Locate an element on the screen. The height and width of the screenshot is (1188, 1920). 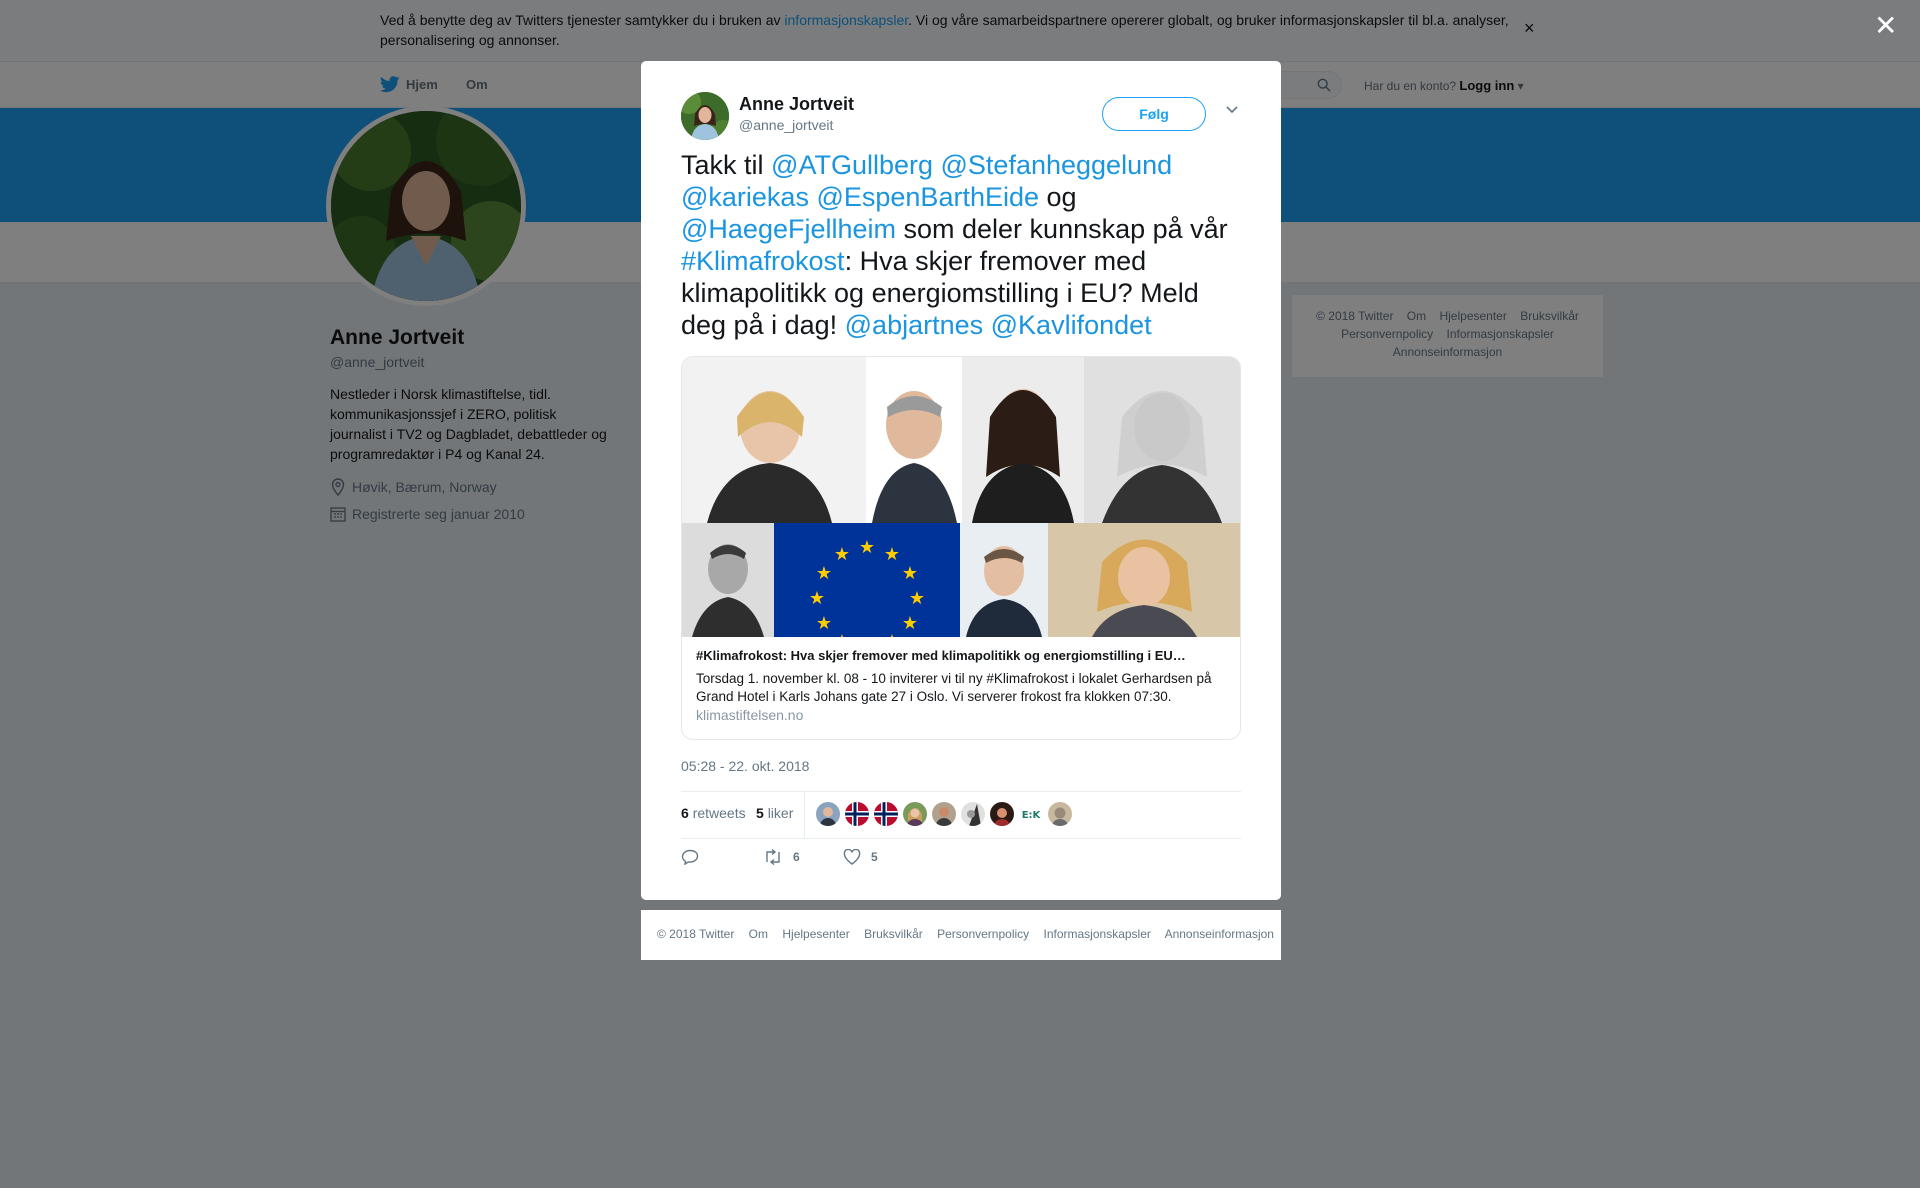
footer-cookies: Informasjonskapsler is located at coordinates (1097, 934).